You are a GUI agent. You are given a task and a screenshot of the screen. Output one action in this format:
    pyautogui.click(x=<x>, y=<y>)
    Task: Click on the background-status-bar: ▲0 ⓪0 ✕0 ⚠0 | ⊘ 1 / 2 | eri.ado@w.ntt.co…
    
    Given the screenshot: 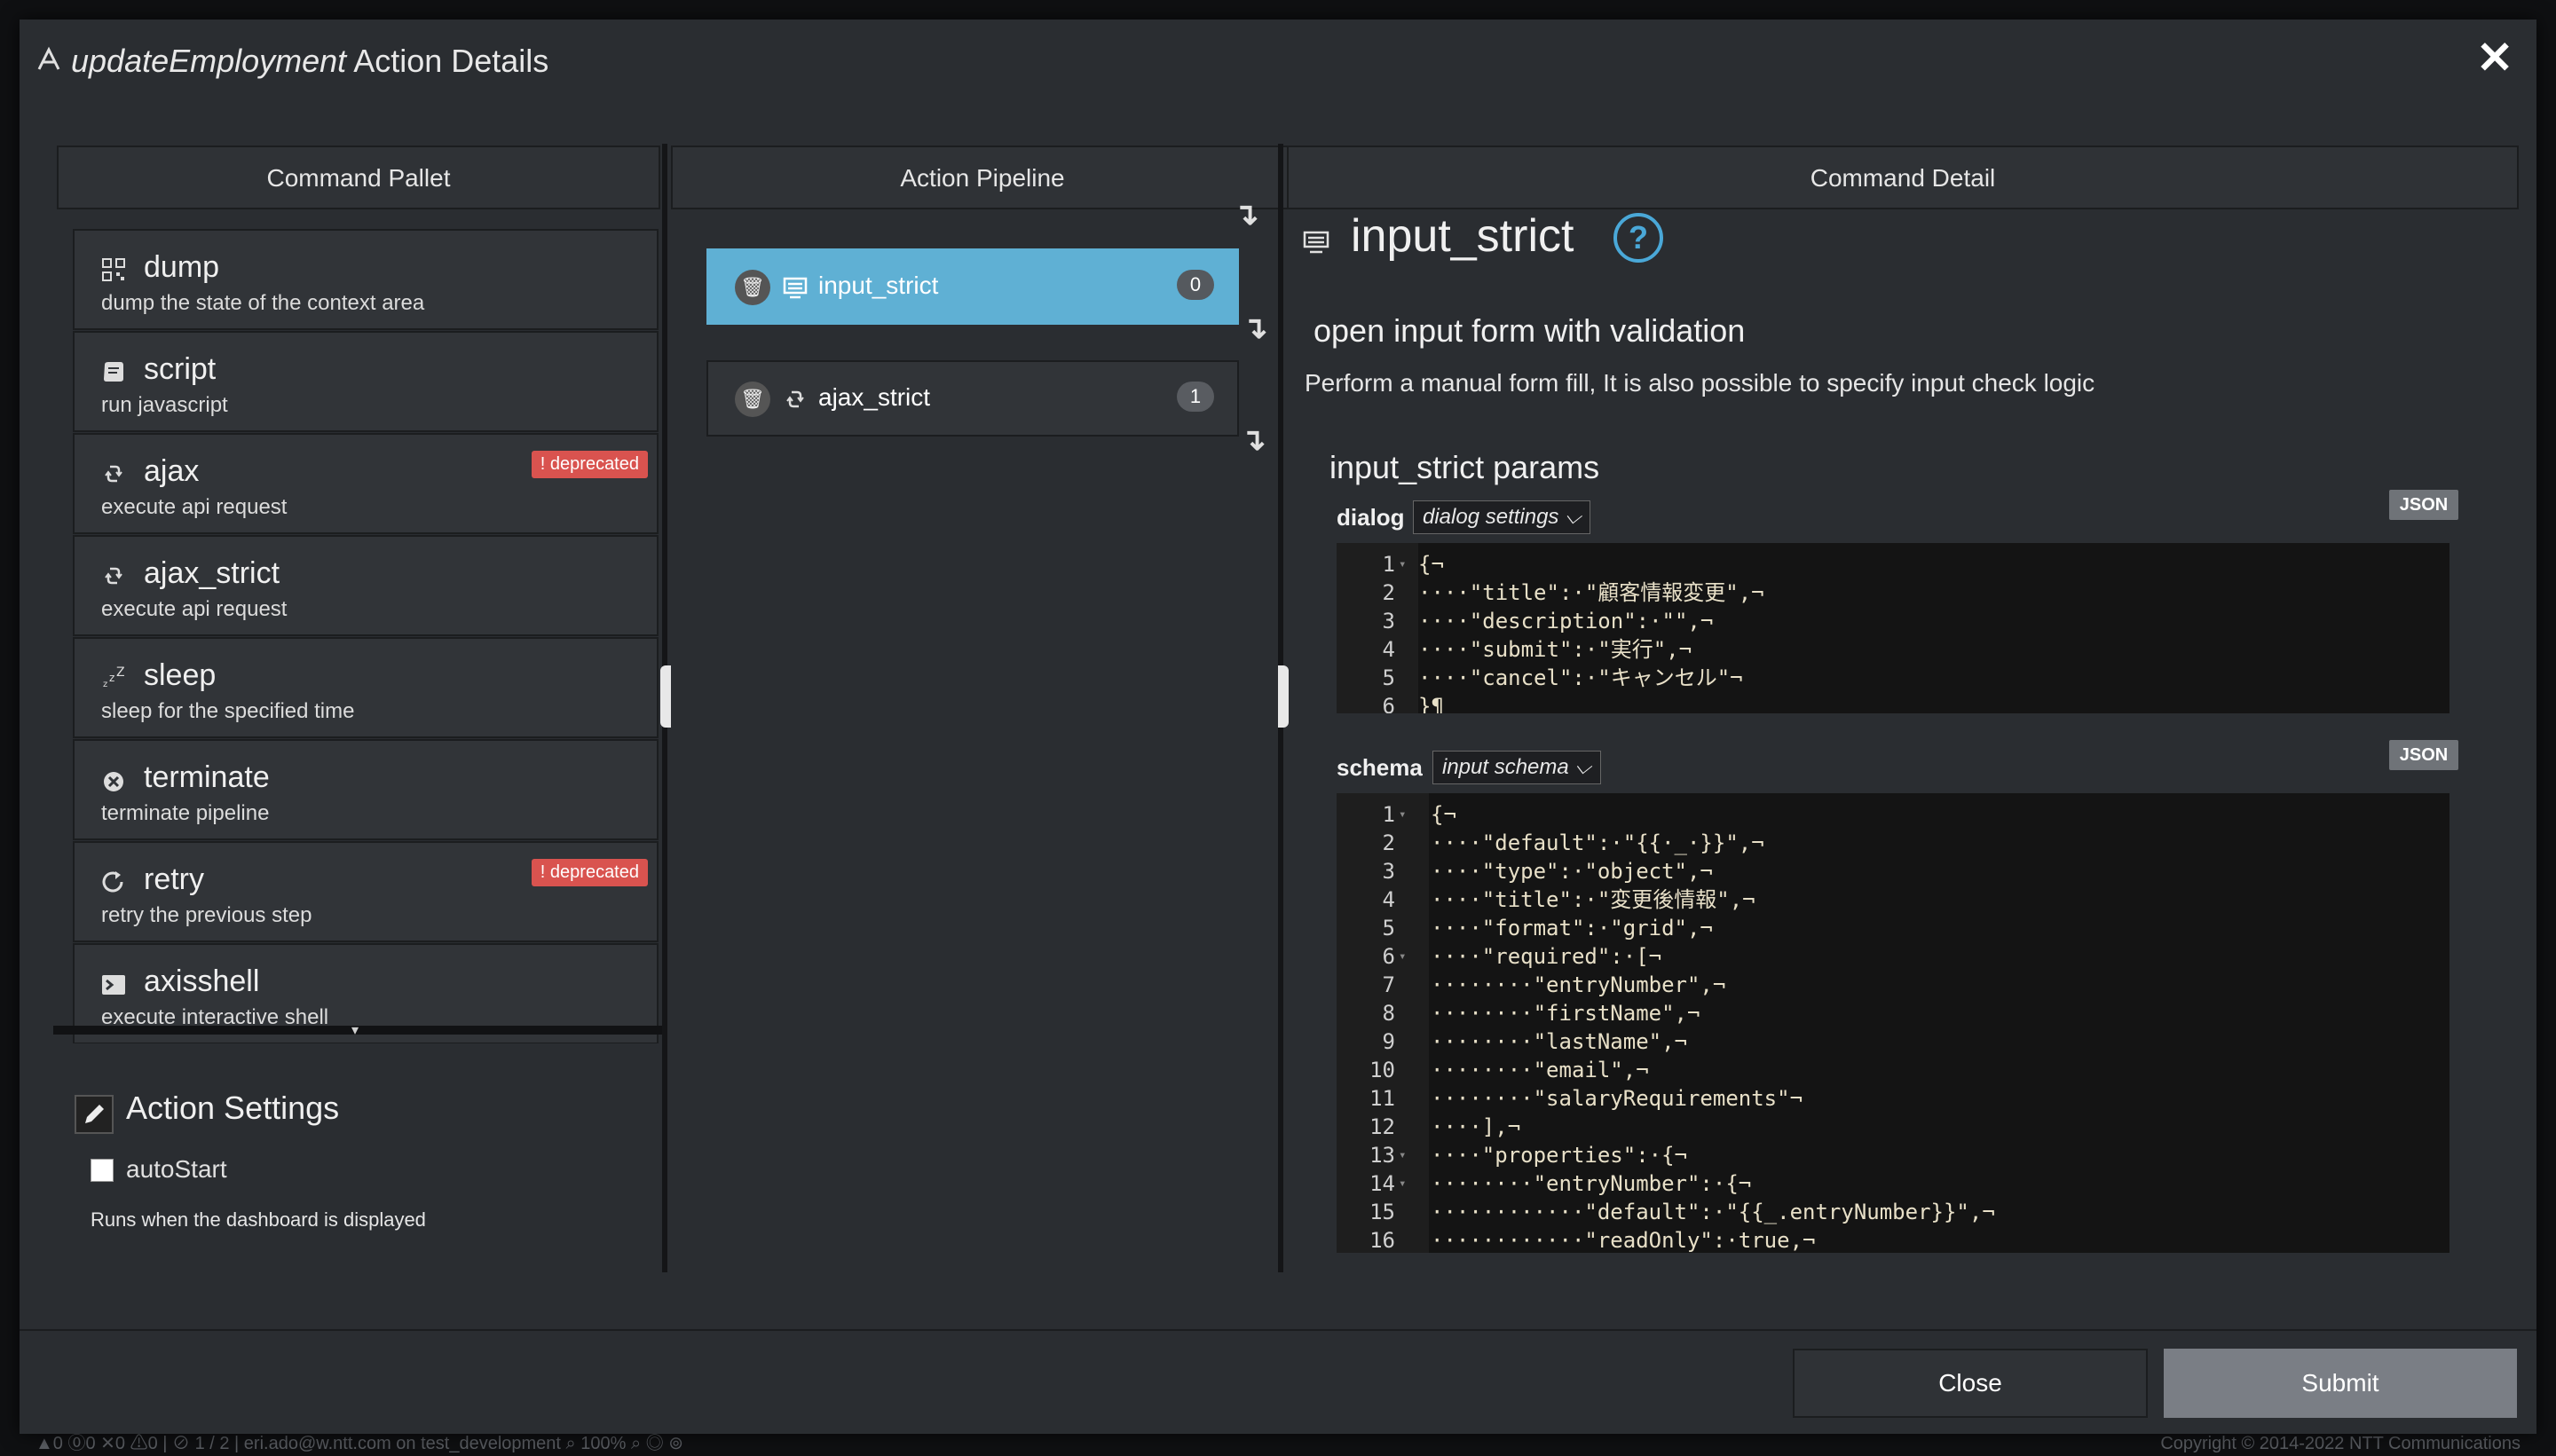 What is the action you would take?
    pyautogui.click(x=1278, y=1443)
    